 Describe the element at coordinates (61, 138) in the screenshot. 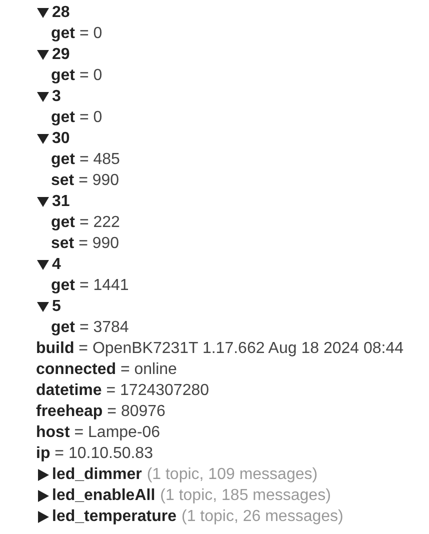

I see `topic-label: 30` at that location.